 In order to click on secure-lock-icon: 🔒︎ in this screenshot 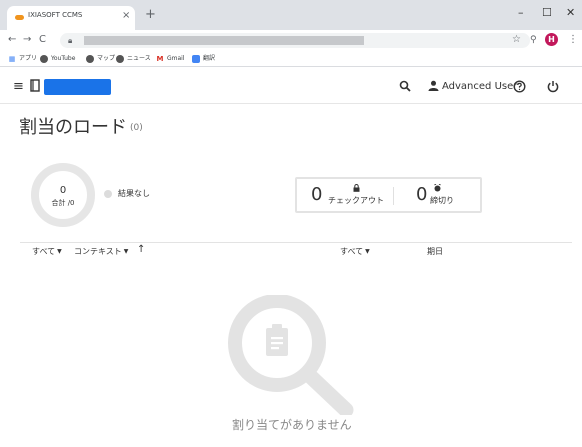, I will do `click(70, 40)`.